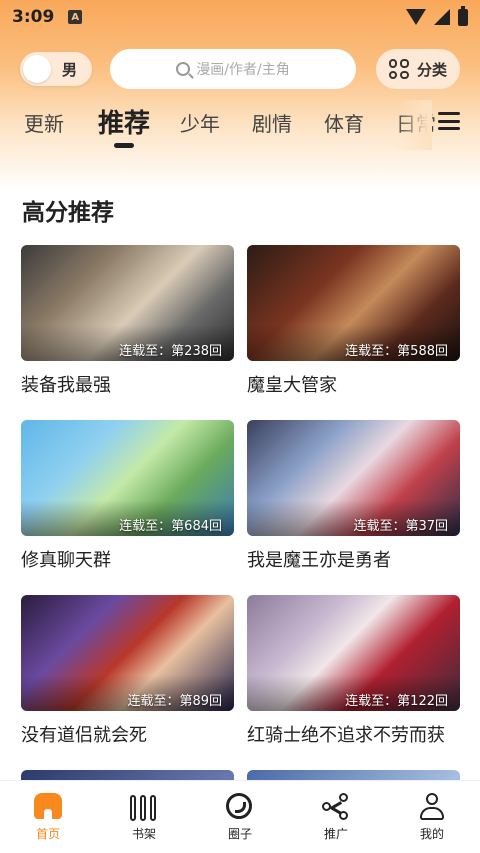 The height and width of the screenshot is (853, 480). Describe the element at coordinates (398, 69) in the screenshot. I see `grid-icon` at that location.